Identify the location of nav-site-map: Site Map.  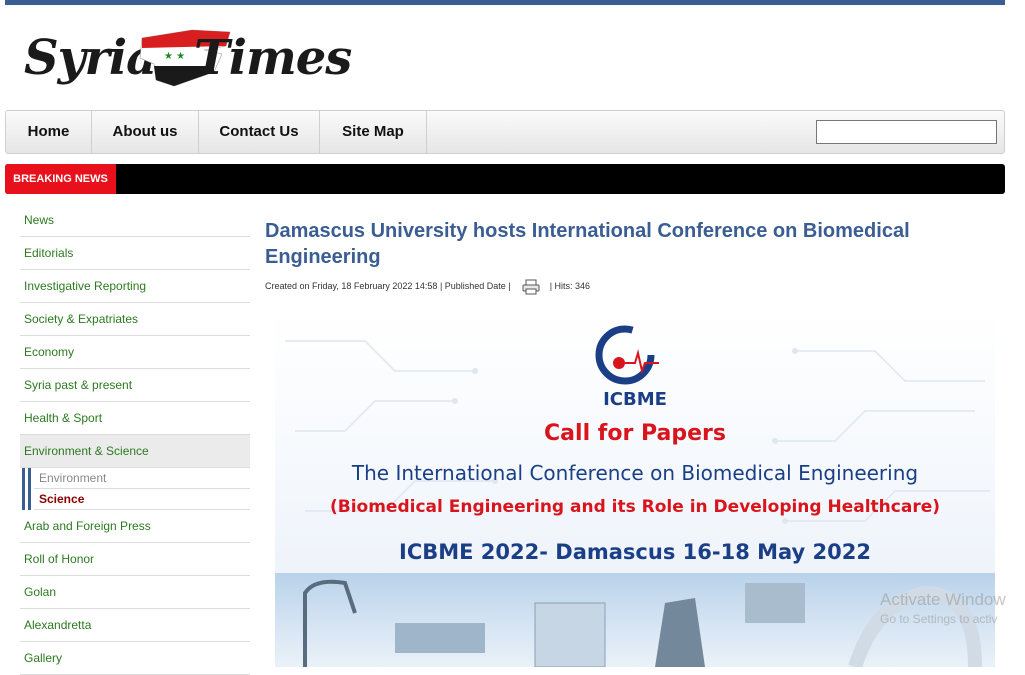
(373, 132).